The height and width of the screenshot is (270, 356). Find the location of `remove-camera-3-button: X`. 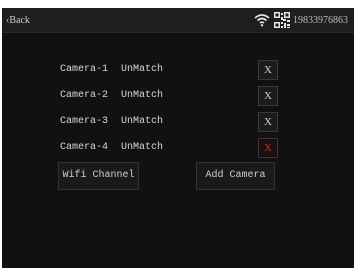

remove-camera-3-button: X is located at coordinates (268, 122).